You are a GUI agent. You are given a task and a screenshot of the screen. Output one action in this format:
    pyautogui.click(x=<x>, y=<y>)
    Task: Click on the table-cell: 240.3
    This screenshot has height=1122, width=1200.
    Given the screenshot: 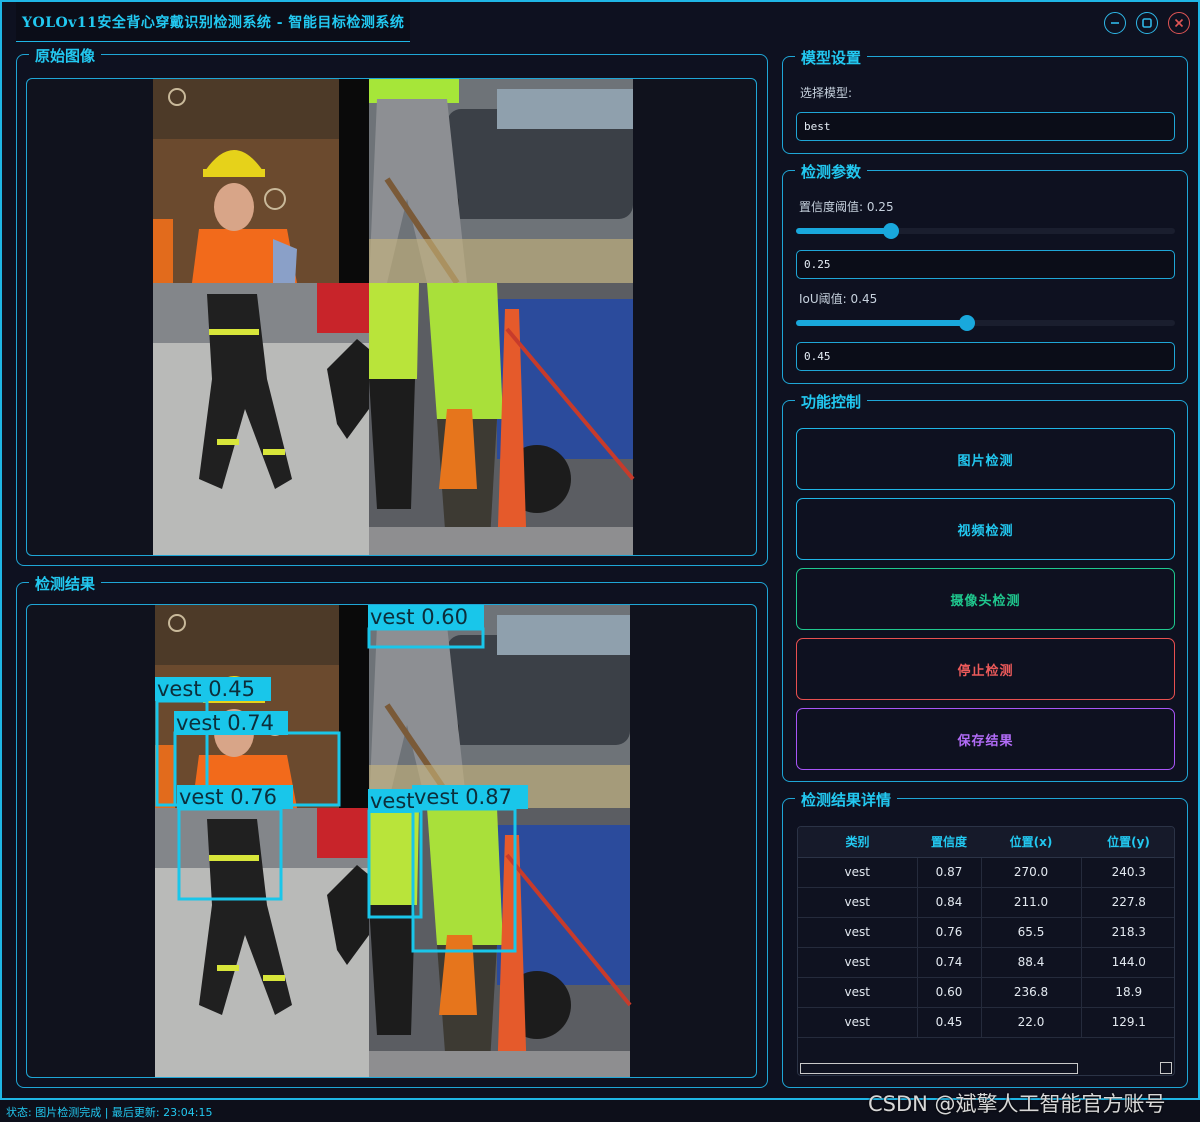 What is the action you would take?
    pyautogui.click(x=1127, y=872)
    